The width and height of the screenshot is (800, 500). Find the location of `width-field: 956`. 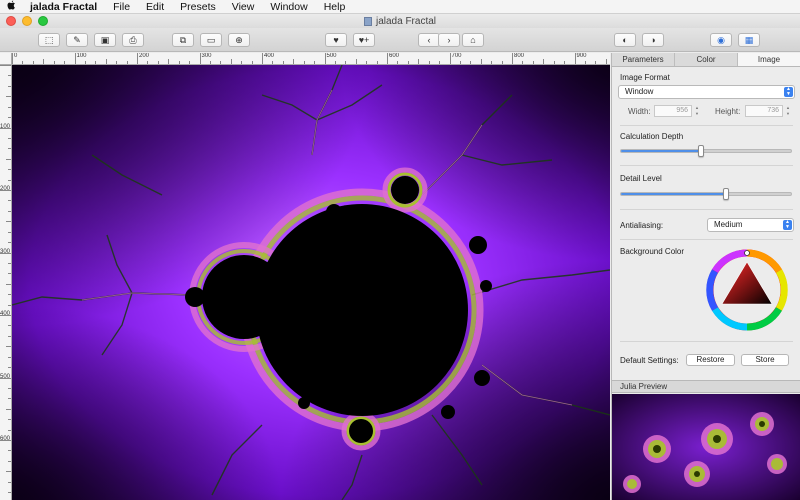

width-field: 956 is located at coordinates (673, 111).